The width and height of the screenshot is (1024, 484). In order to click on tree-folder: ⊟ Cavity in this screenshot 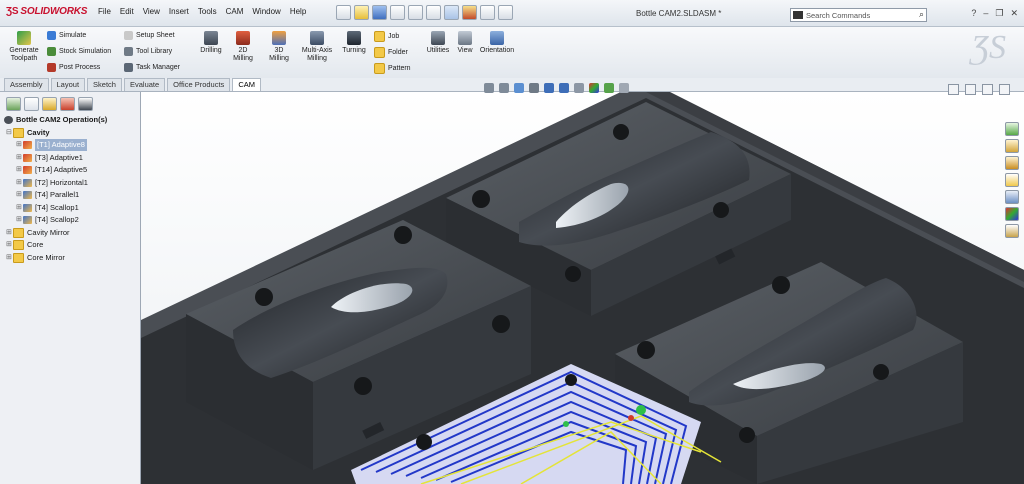, I will do `click(55, 133)`.